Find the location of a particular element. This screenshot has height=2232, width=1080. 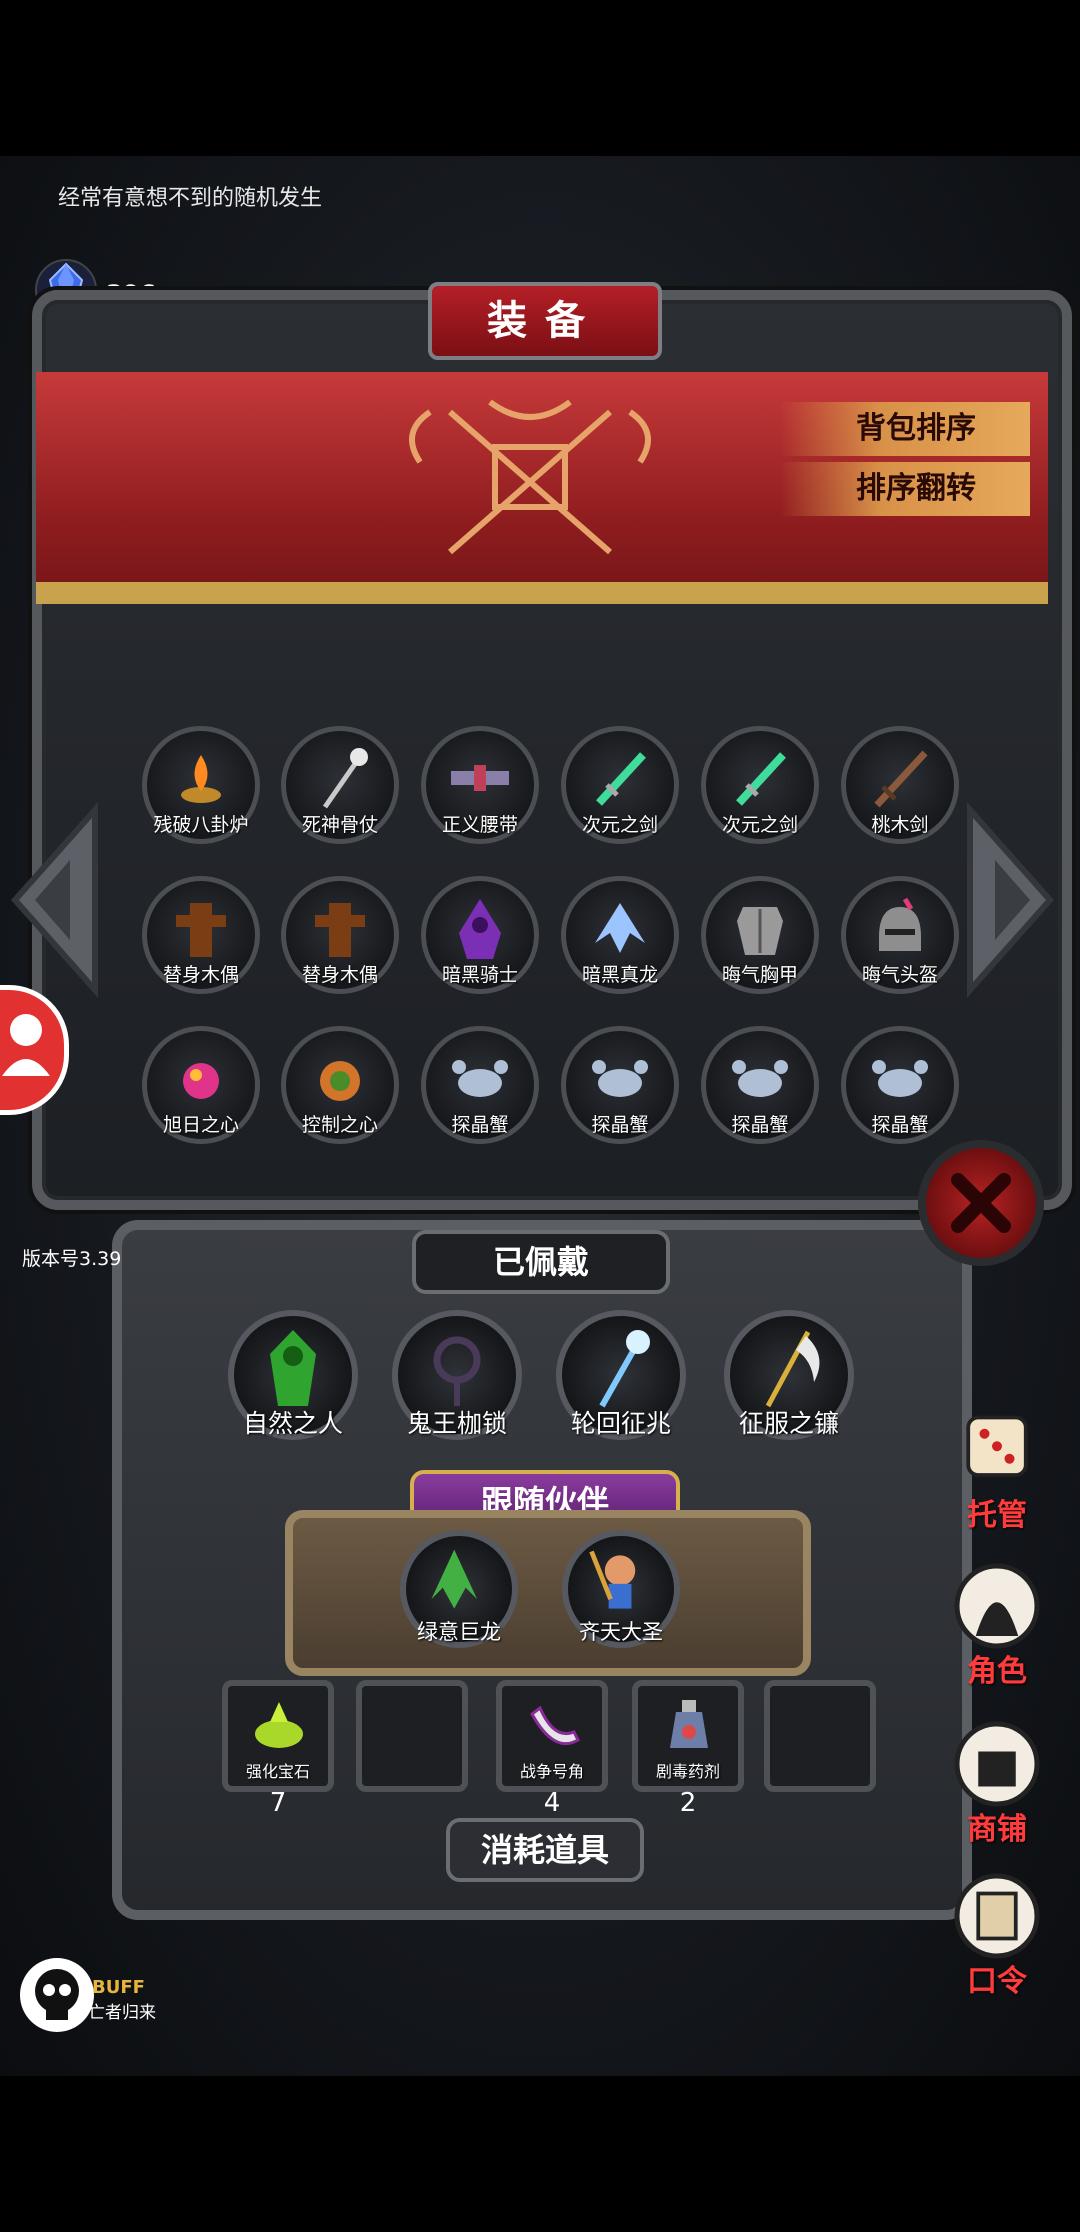

horn-icon is located at coordinates (555, 1725).